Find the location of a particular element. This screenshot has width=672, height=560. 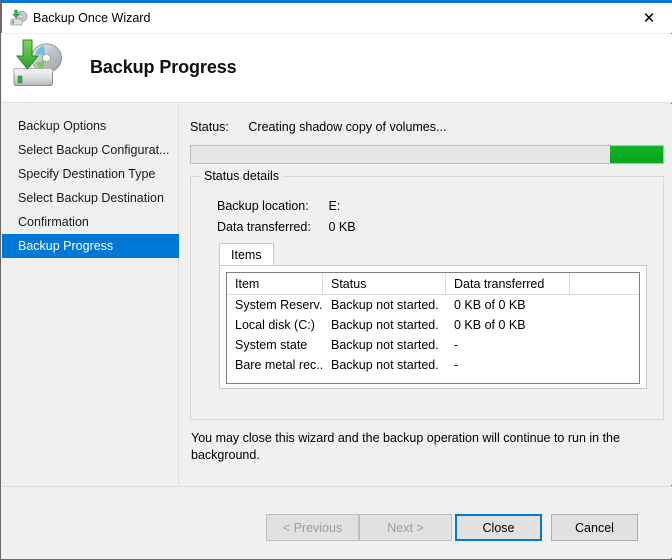

wizard-header: Backup Progress is located at coordinates (337, 68).